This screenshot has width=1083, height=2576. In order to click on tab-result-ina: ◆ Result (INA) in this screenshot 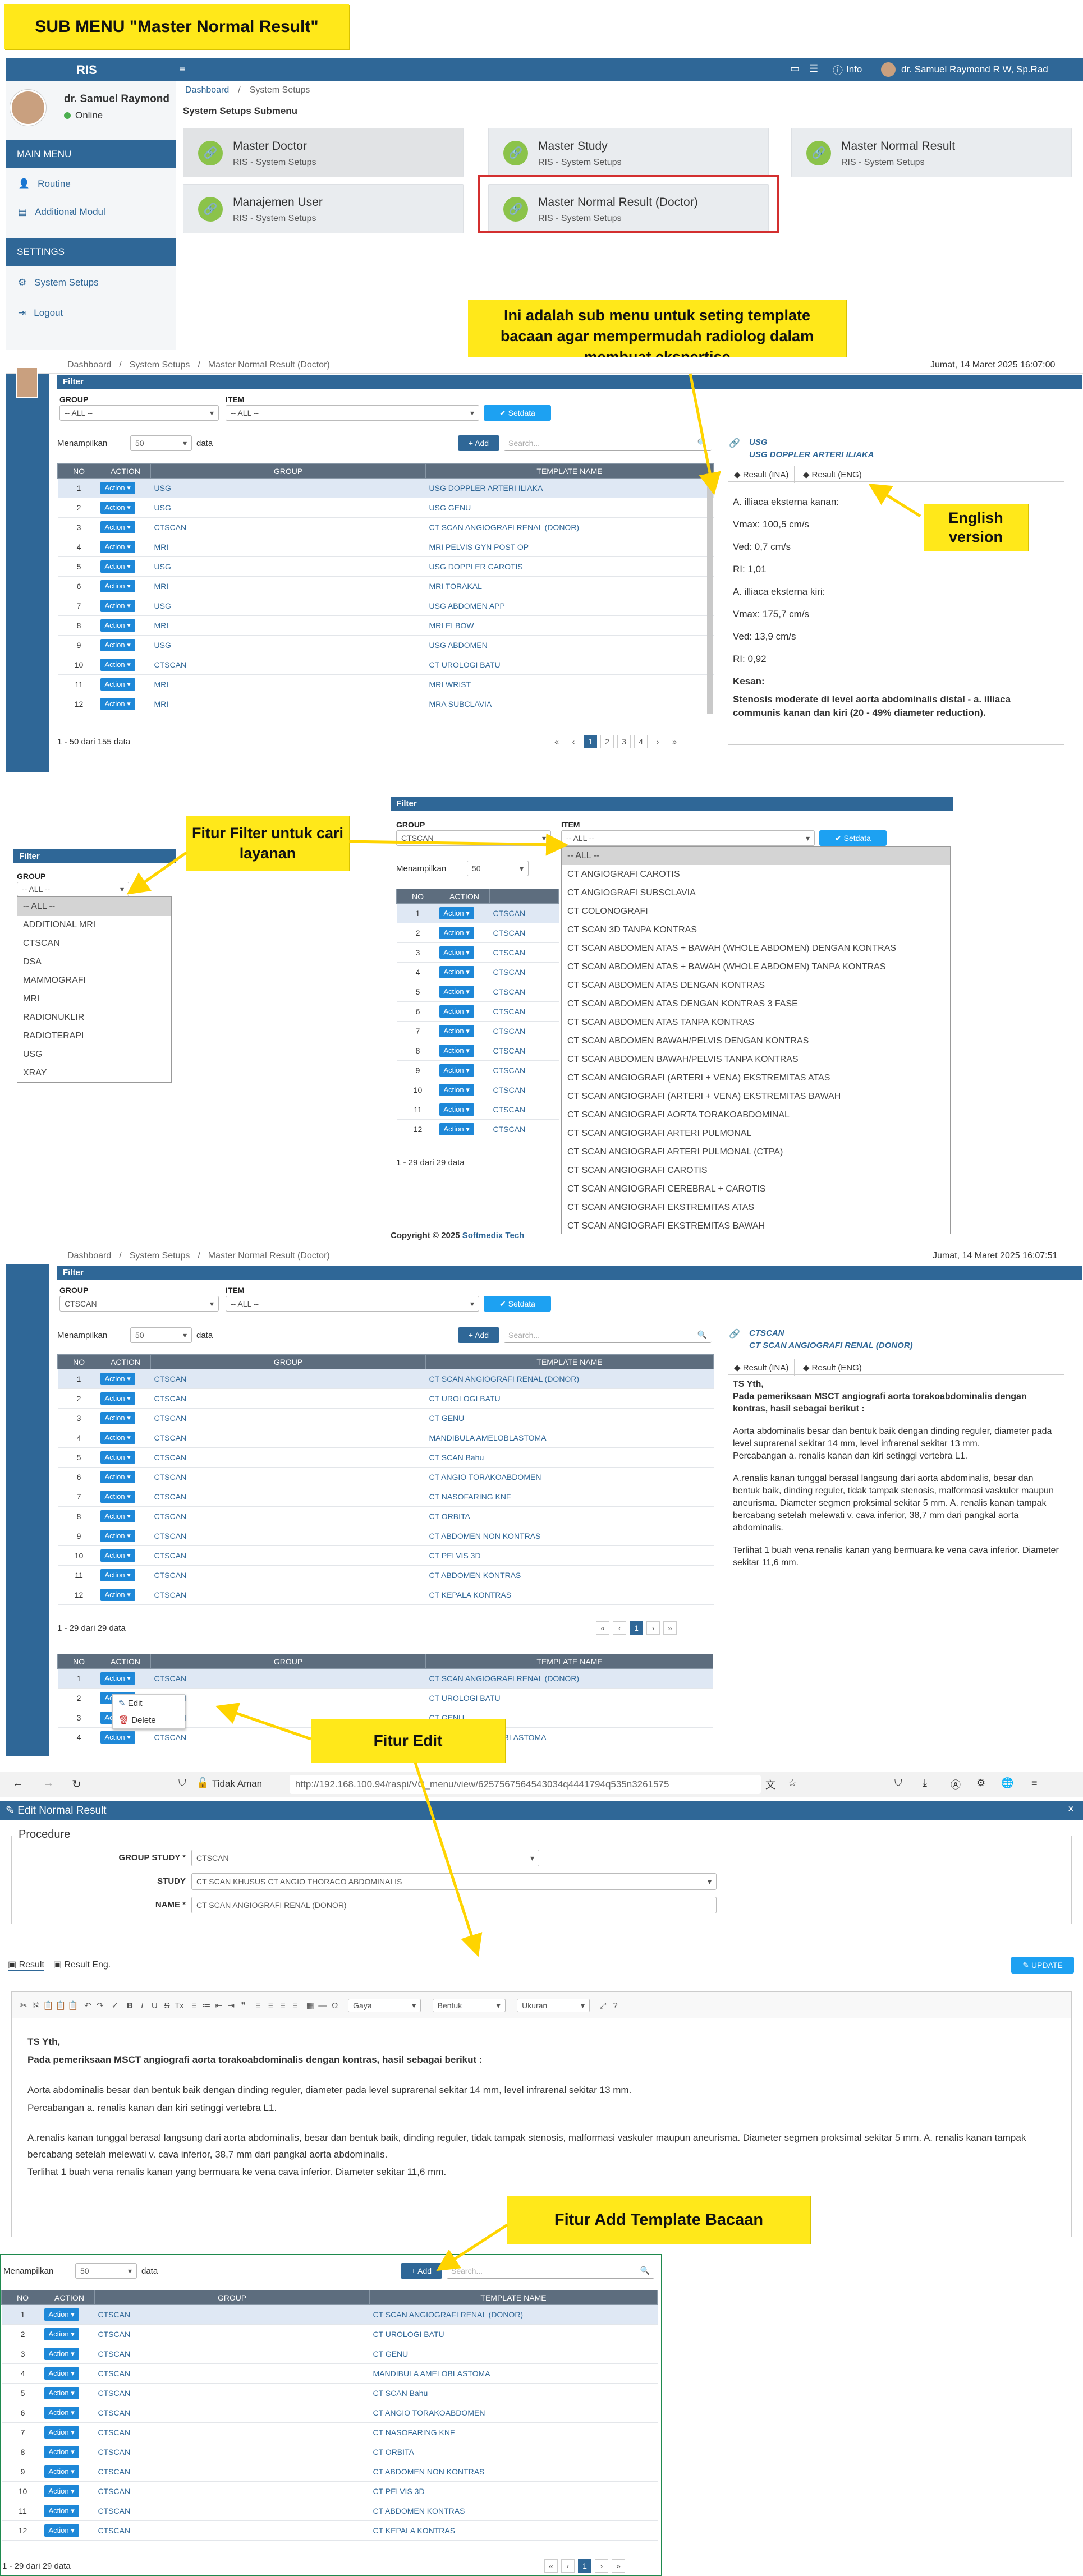, I will do `click(761, 1367)`.